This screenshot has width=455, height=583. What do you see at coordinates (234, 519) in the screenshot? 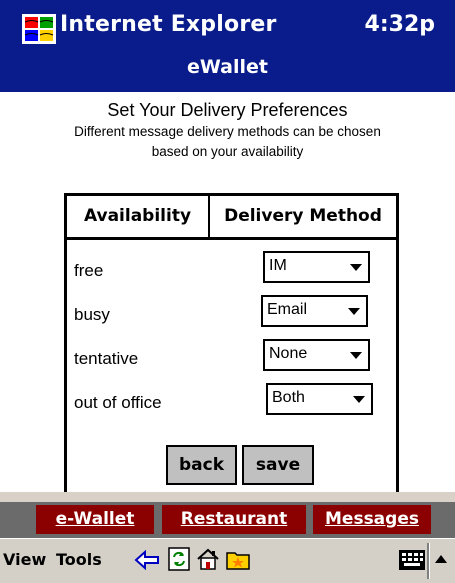
I see `restaurant-link: Restaurant` at bounding box center [234, 519].